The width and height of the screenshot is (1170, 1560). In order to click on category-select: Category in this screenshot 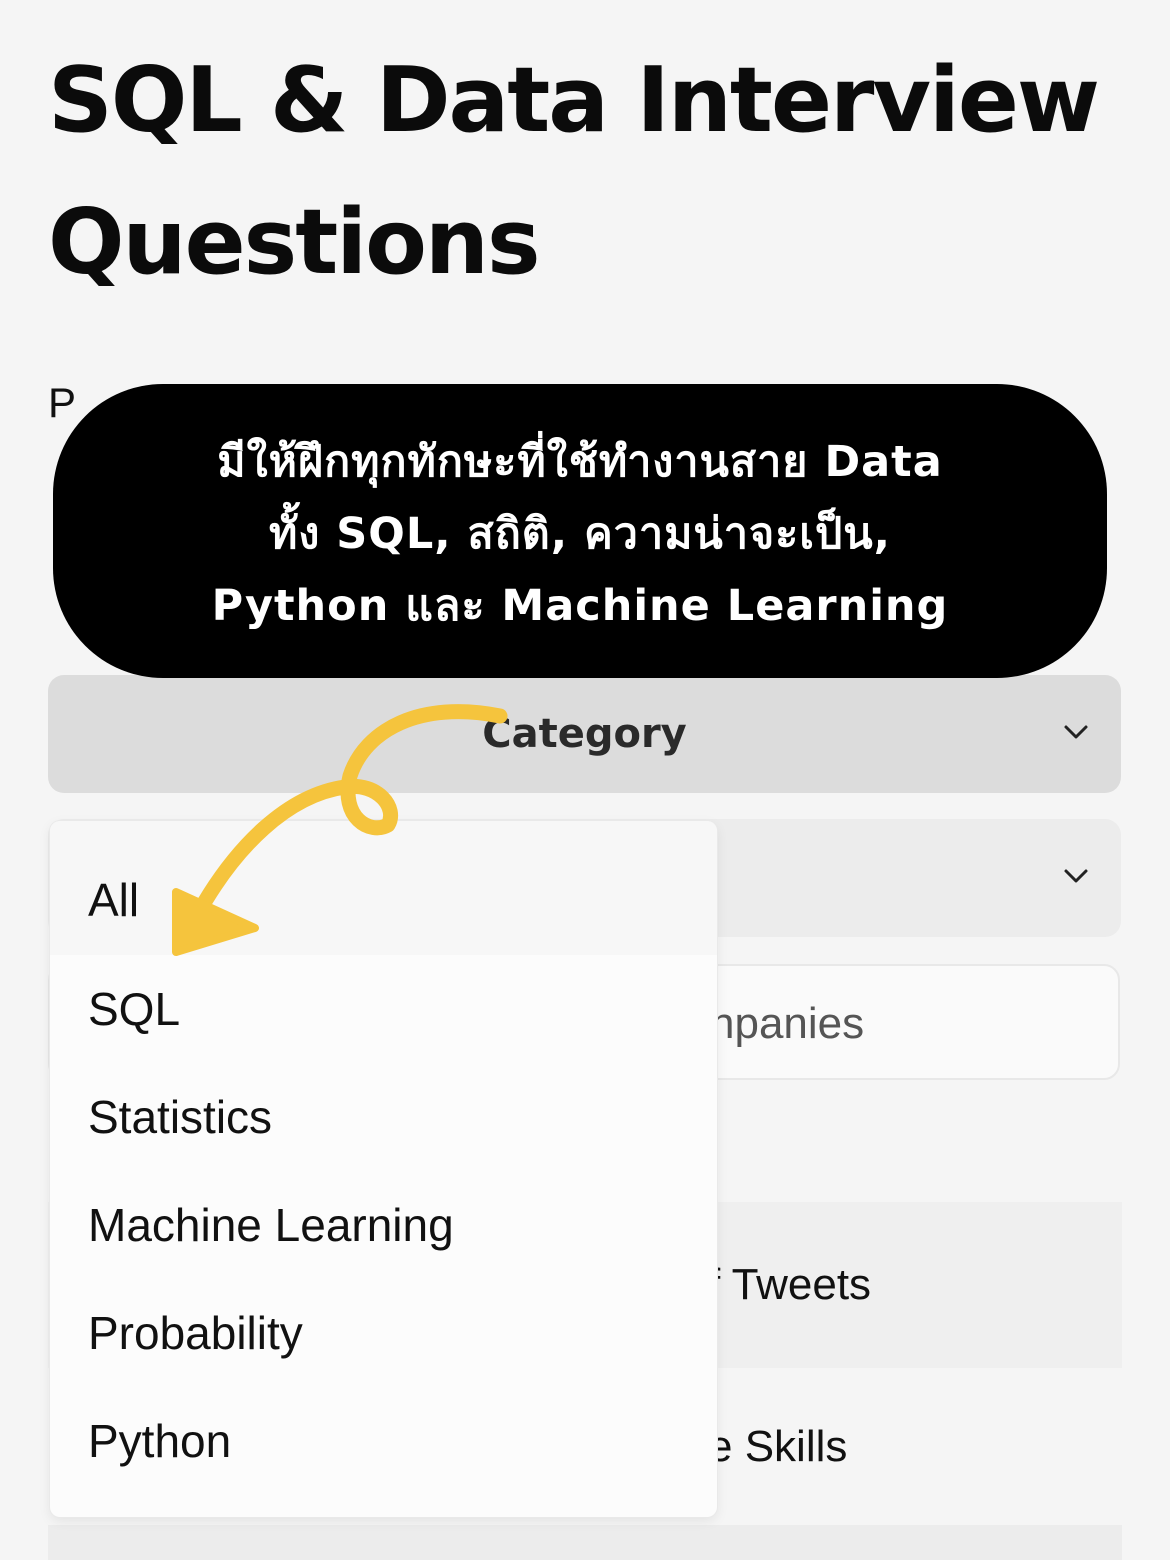, I will do `click(584, 734)`.